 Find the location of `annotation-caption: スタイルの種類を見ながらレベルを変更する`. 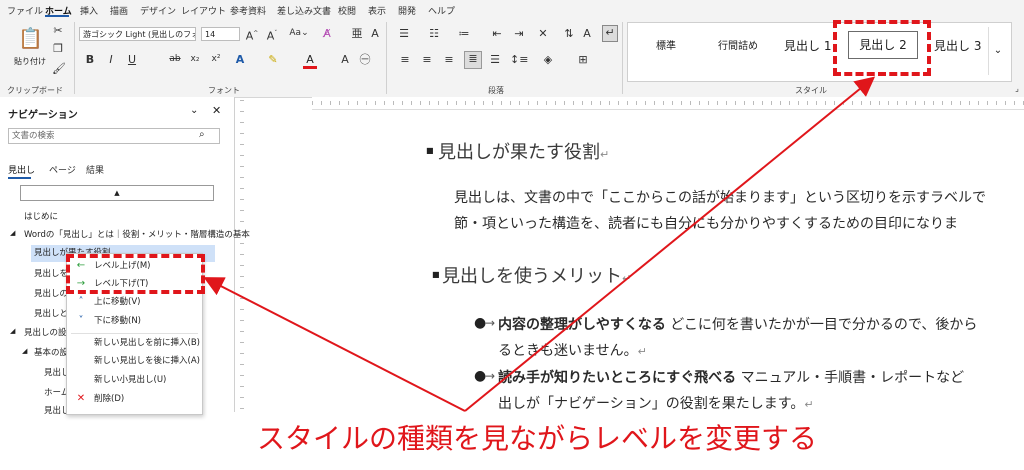

annotation-caption: スタイルの種類を見ながらレベルを変更する is located at coordinates (537, 438).